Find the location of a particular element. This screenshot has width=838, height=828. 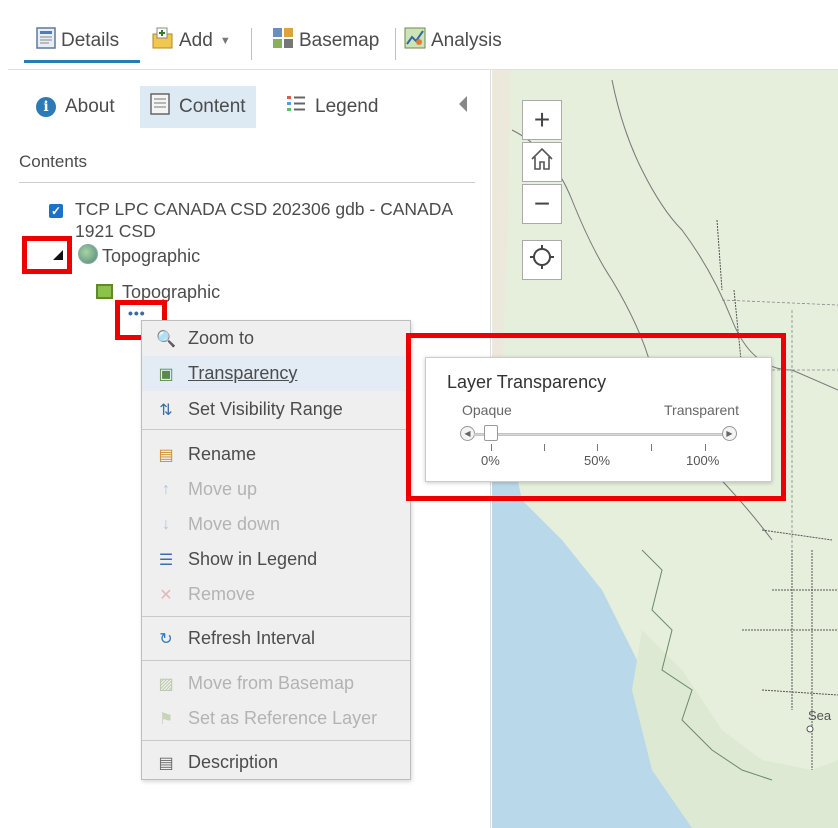

menu-item-label: Transparency is located at coordinates (243, 373).